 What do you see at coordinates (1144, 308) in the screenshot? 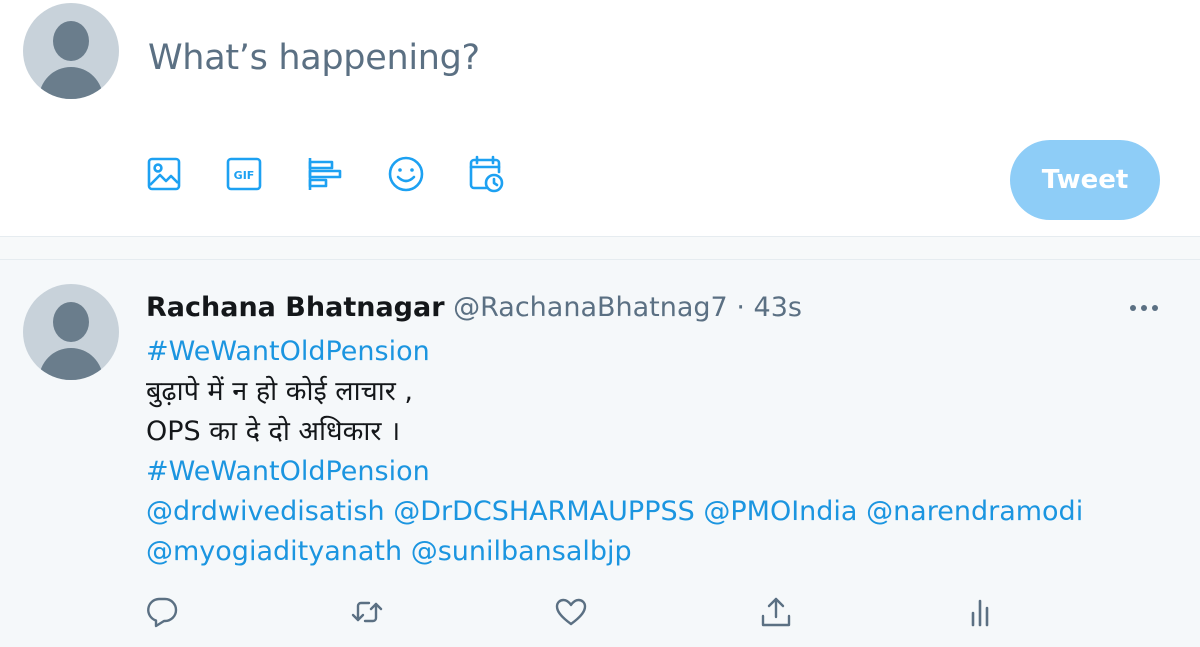
I see `more-options-icon` at bounding box center [1144, 308].